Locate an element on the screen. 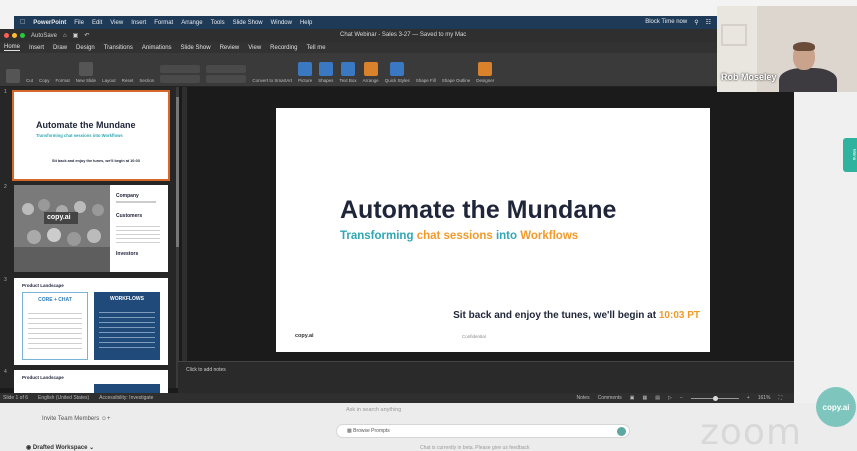  menu-tools: Tools is located at coordinates (218, 23).